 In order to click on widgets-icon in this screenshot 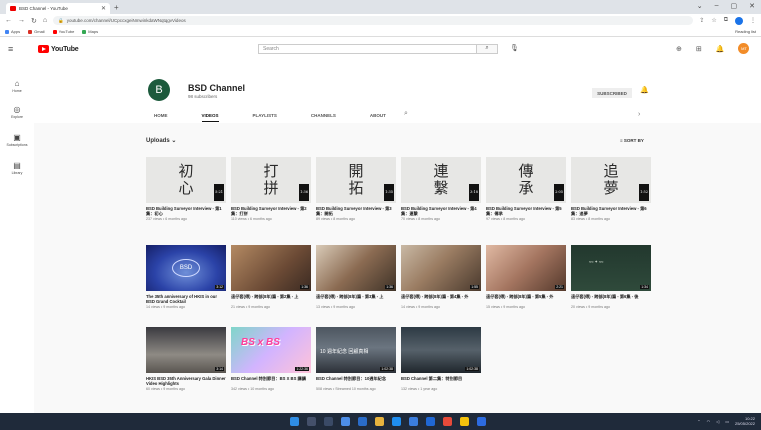, I will do `click(345, 421)`.